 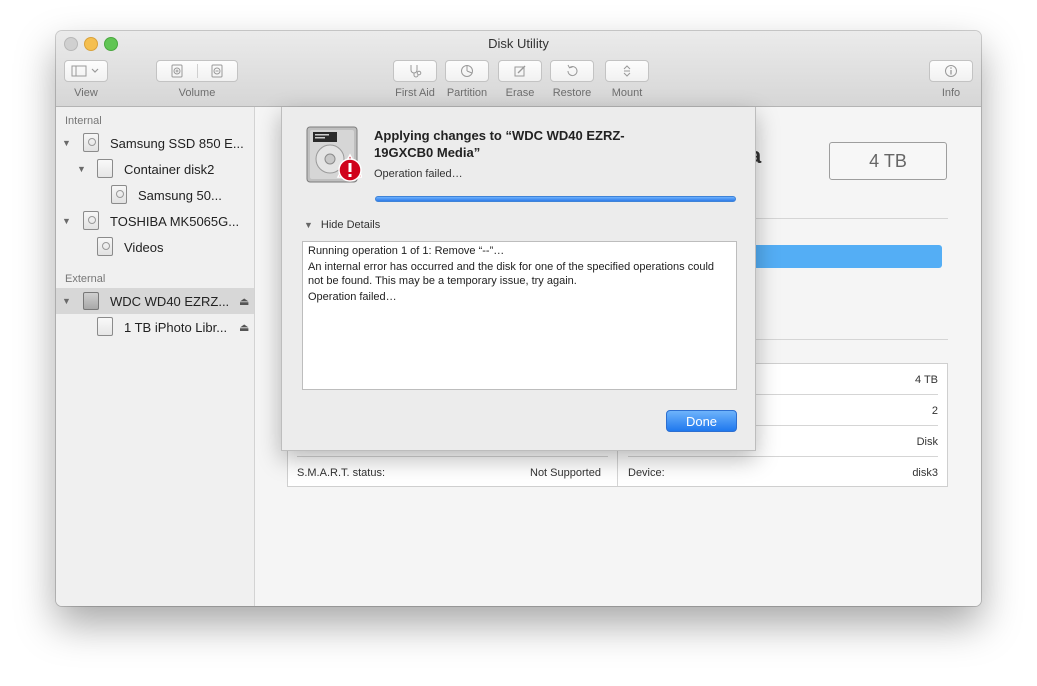 I want to click on capacity-box: 4 TB, so click(x=888, y=161).